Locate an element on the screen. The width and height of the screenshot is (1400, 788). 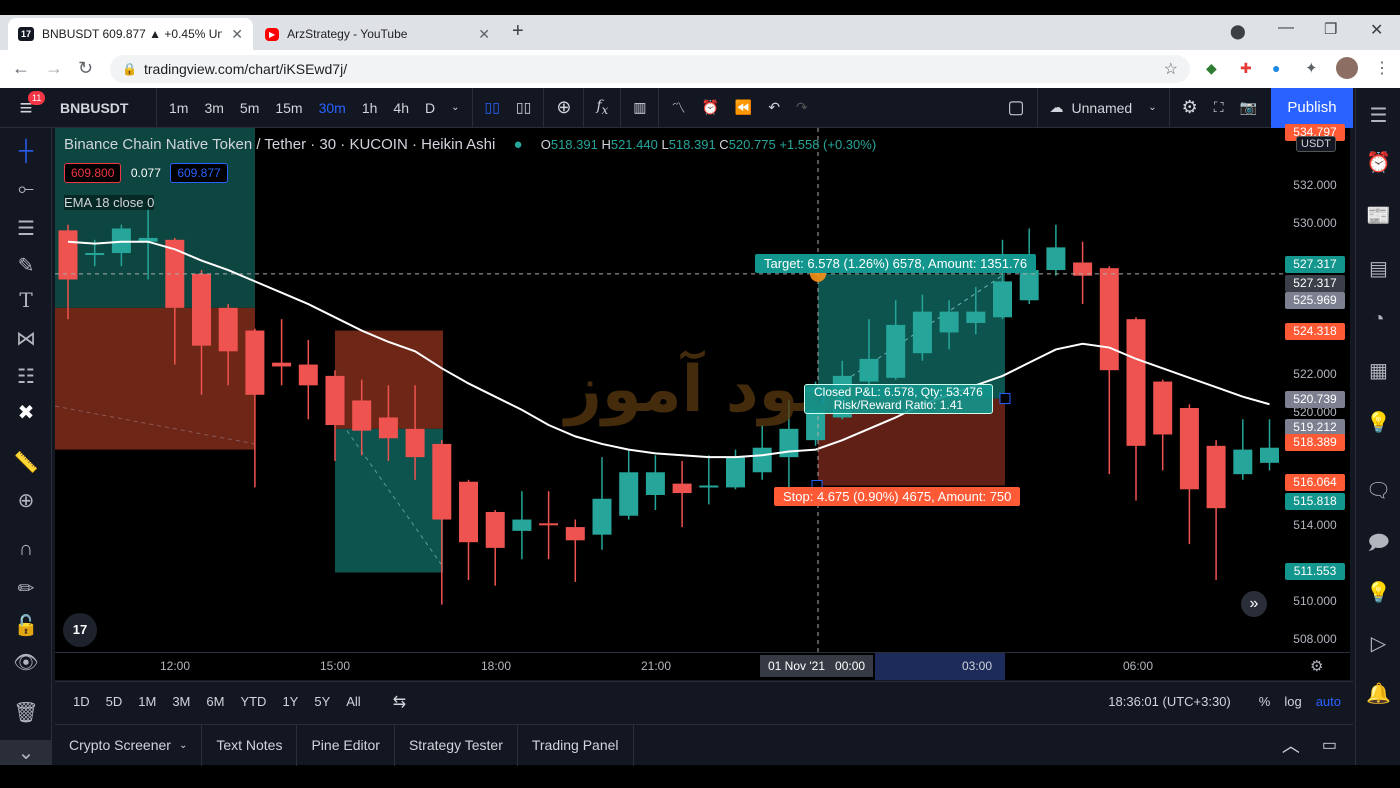
layout-name-button: Unnamed is located at coordinates (1106, 108).